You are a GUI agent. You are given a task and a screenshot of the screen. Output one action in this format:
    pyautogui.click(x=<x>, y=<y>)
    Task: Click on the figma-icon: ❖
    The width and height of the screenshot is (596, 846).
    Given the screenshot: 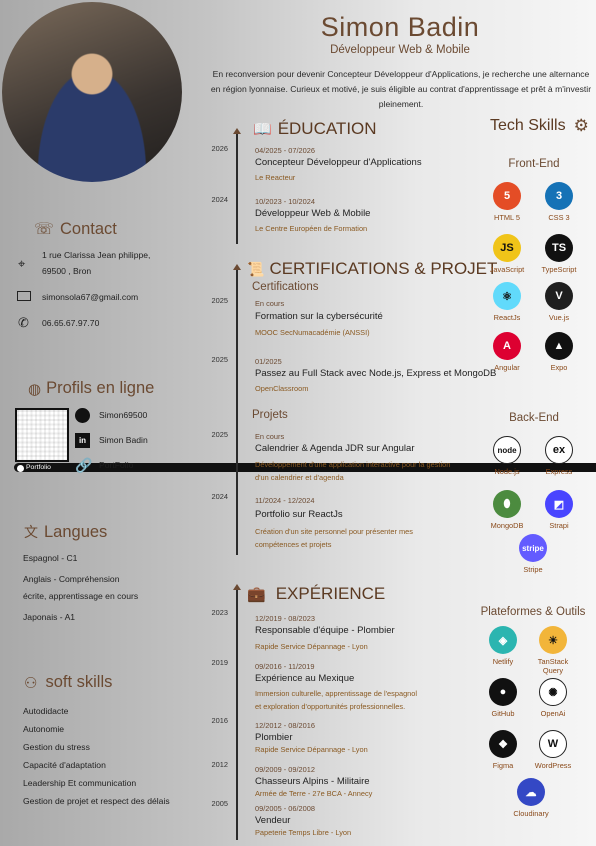 What is the action you would take?
    pyautogui.click(x=503, y=744)
    